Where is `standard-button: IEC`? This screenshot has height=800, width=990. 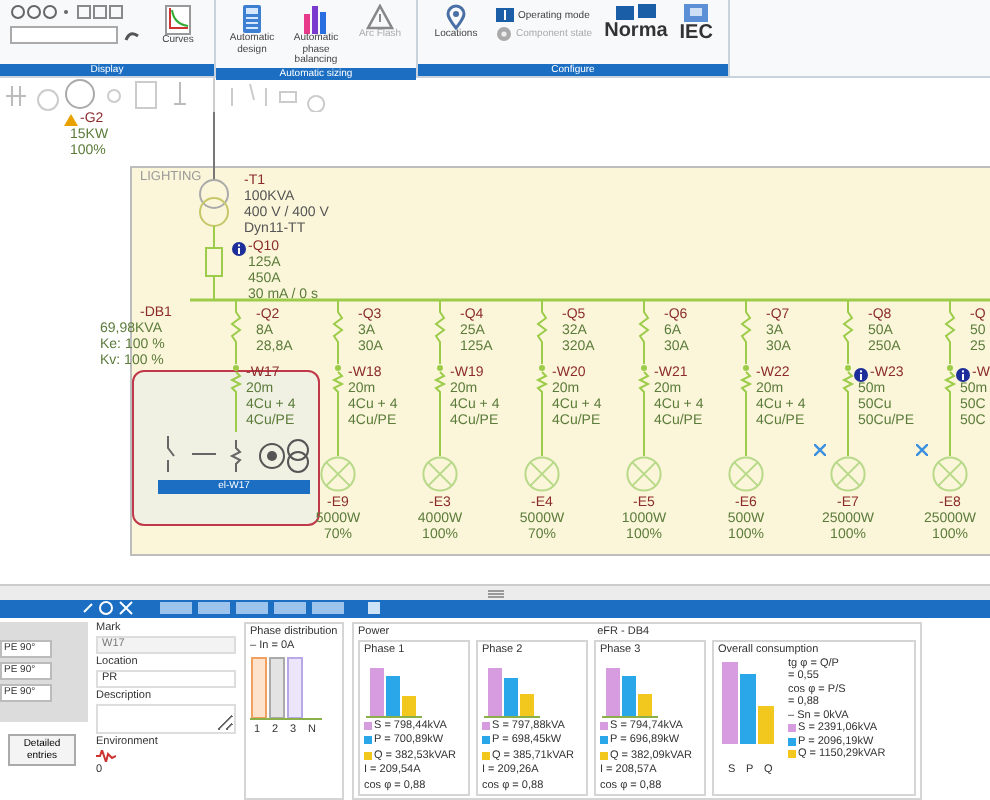 standard-button: IEC is located at coordinates (696, 24).